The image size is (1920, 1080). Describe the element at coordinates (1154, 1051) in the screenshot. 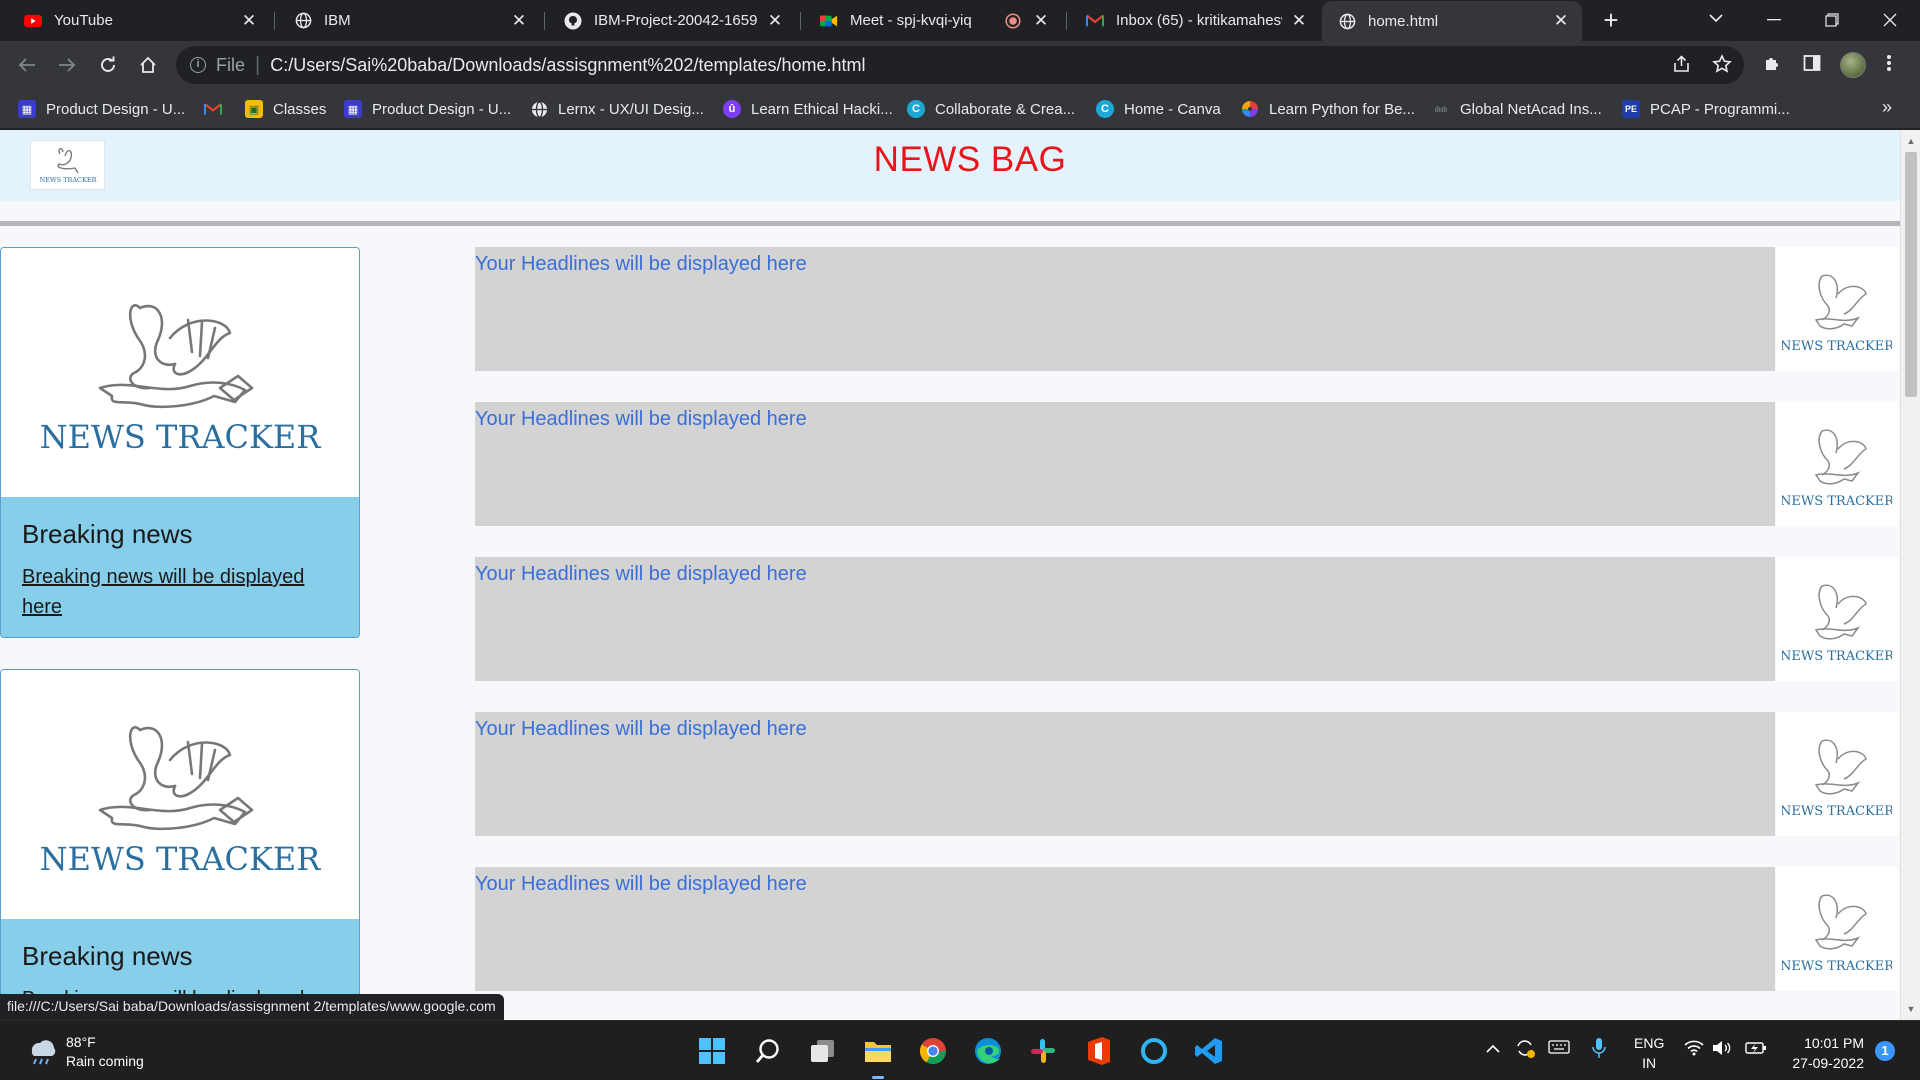

I see `cortana-icon` at that location.